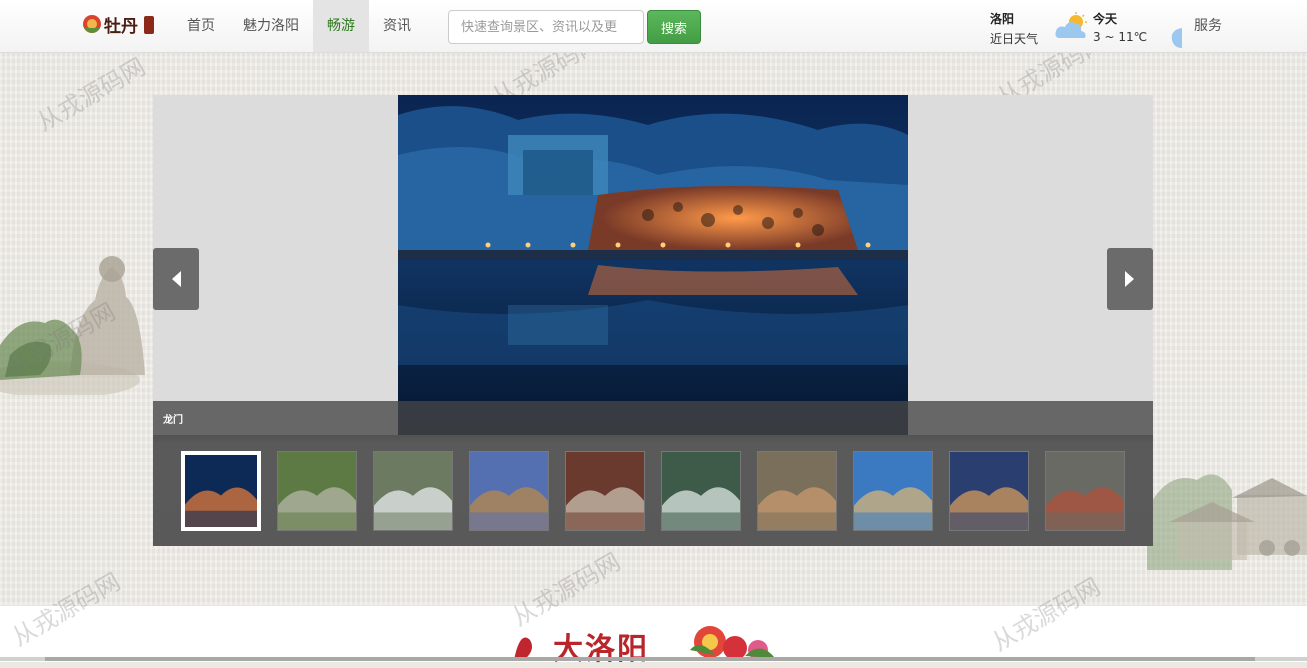 This screenshot has height=668, width=1307. Describe the element at coordinates (1085, 491) in the screenshot. I see `thumb-misty-forest` at that location.